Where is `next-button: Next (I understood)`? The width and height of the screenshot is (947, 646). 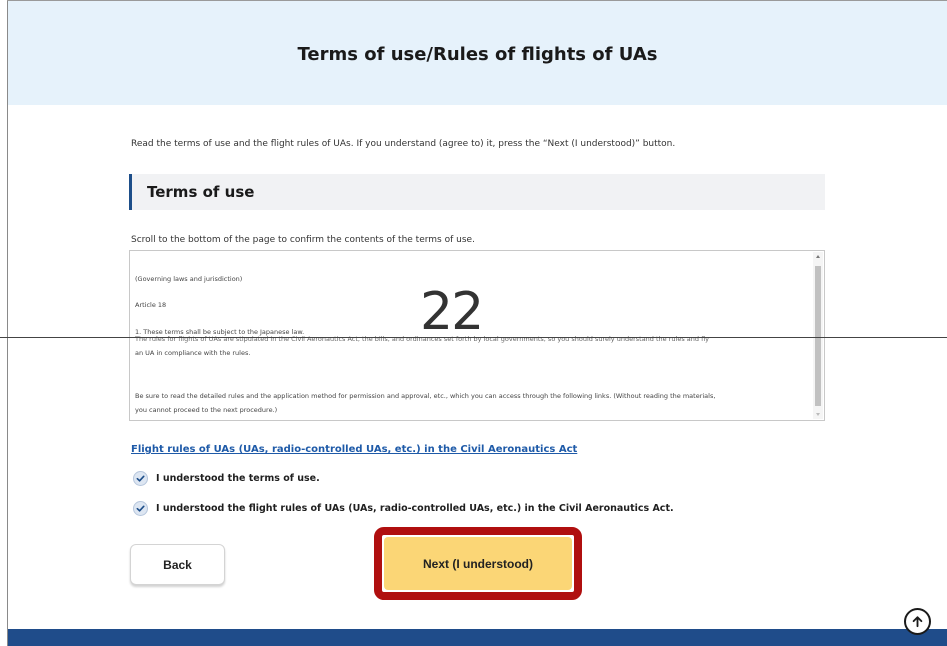
next-button: Next (I understood) is located at coordinates (478, 563).